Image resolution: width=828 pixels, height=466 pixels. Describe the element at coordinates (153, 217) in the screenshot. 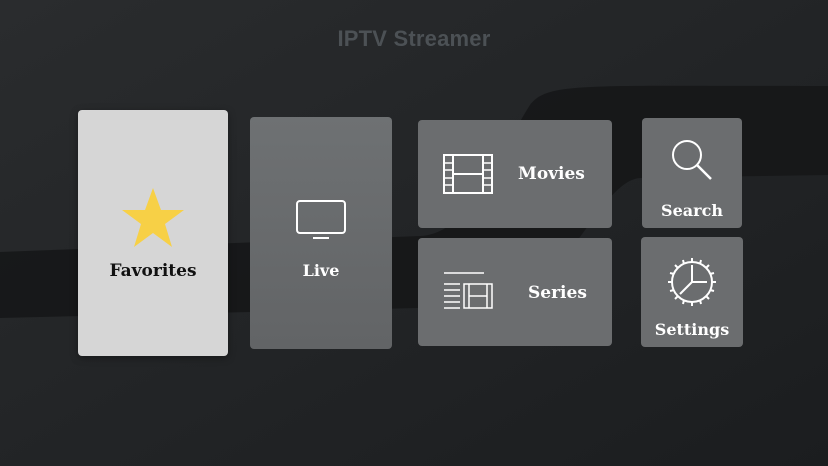

I see `star-icon` at that location.